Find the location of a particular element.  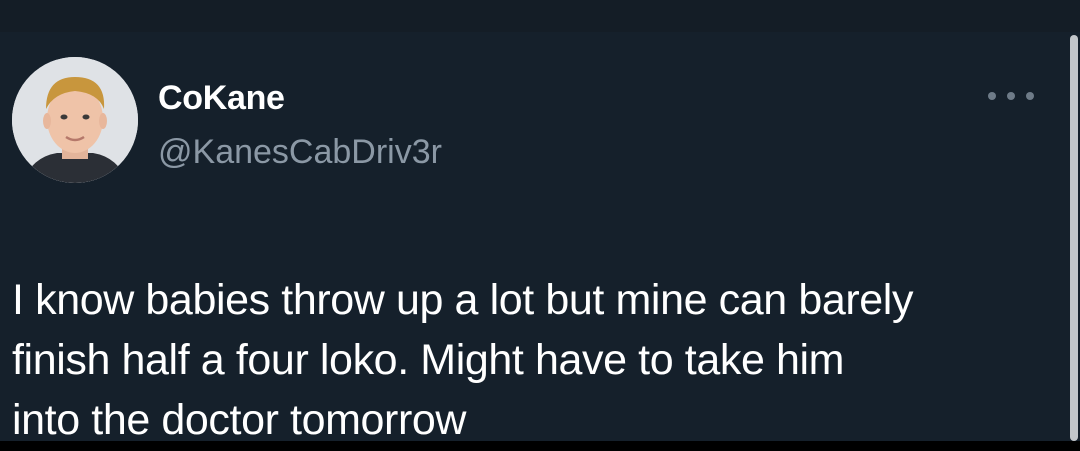

top-strip is located at coordinates (540, 16).